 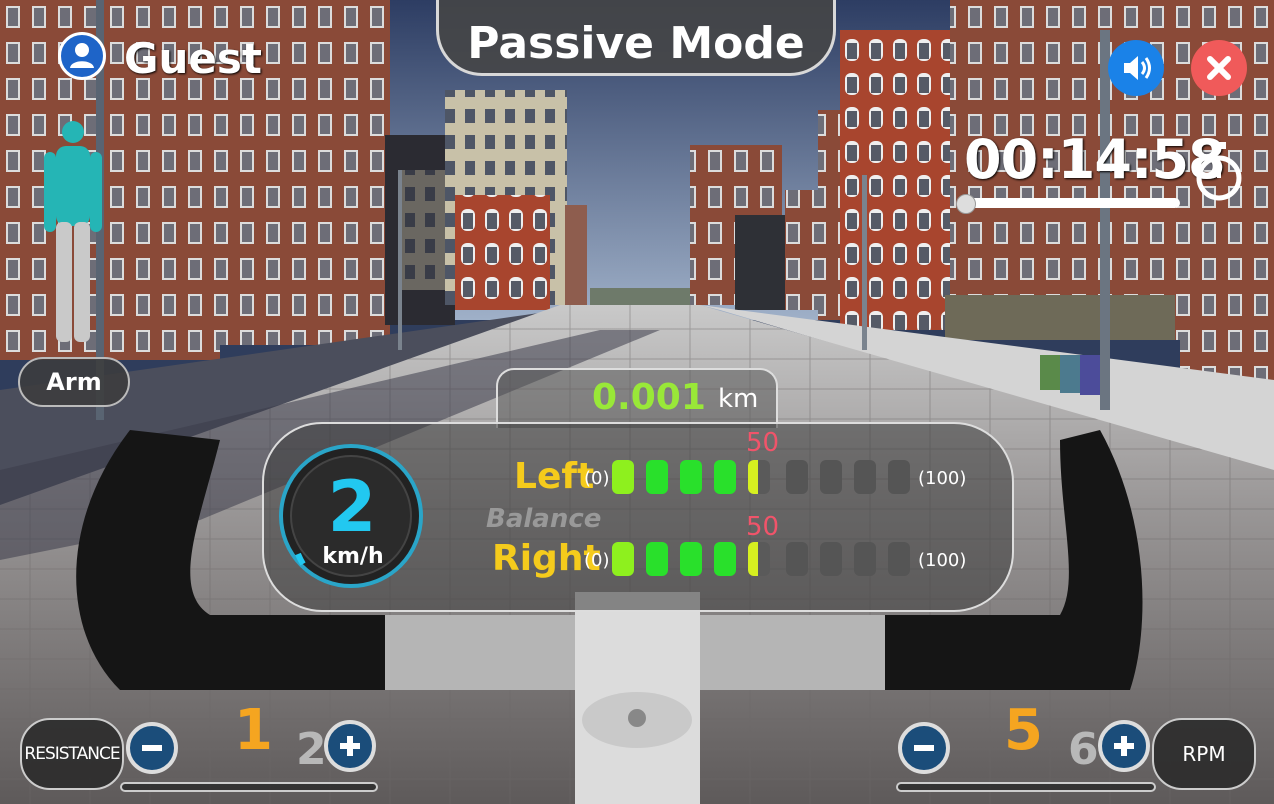 I want to click on resistance-label: RESISTANCE, so click(x=72, y=754).